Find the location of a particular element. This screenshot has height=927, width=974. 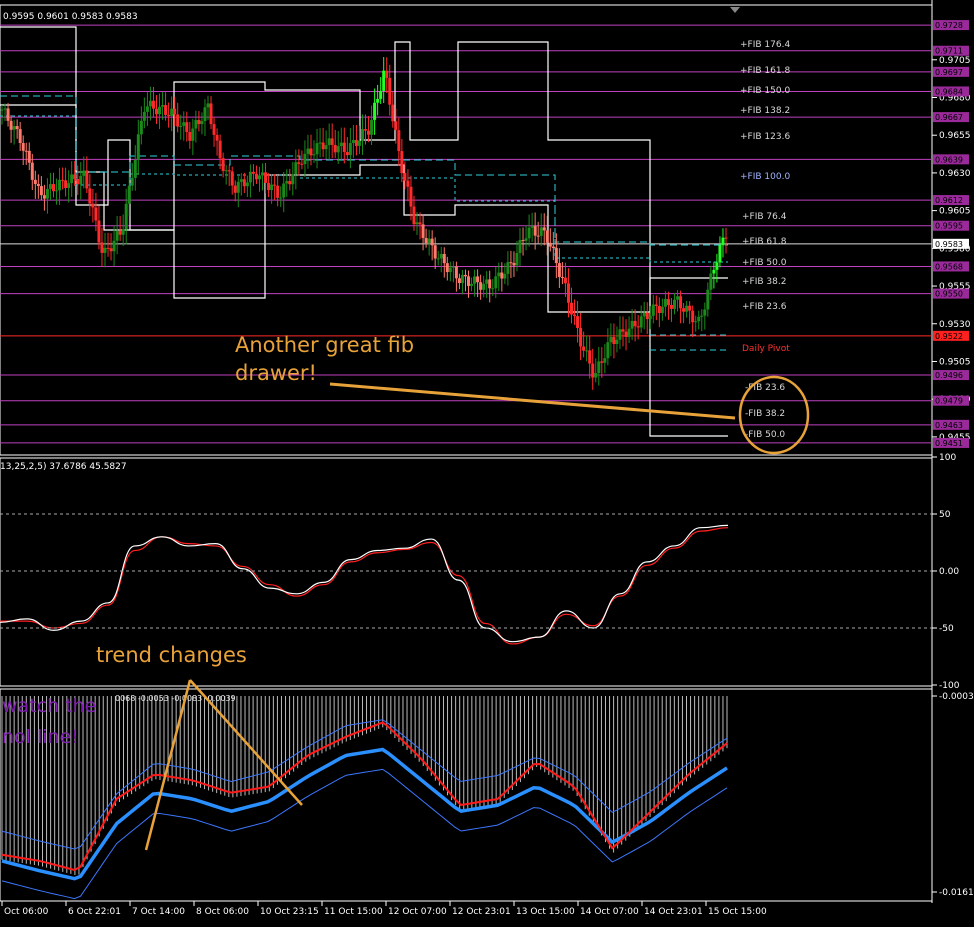

price-tick-label: 0.9505 is located at coordinates (955, 362).